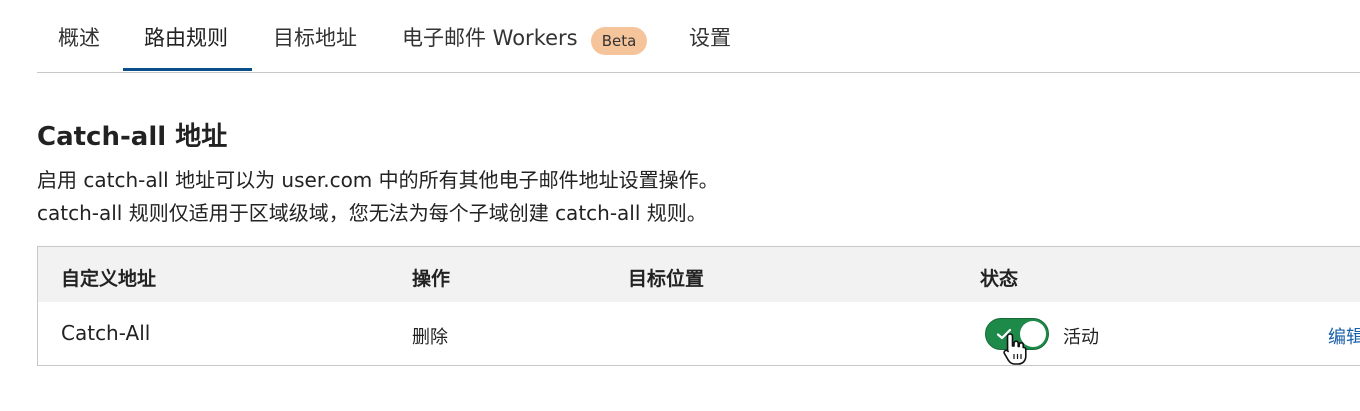 The width and height of the screenshot is (1360, 411). I want to click on table-header: 自定义地址 操作 目标位置 状态, so click(699, 274).